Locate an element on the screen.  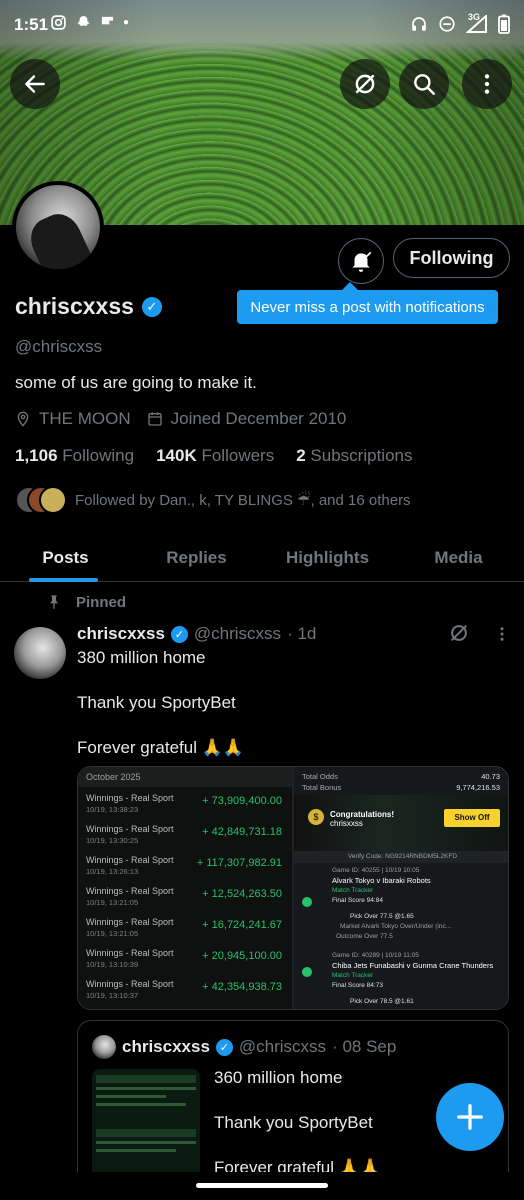
game1-pick: Pick Over 77.5 @1.65 is located at coordinates (382, 916).